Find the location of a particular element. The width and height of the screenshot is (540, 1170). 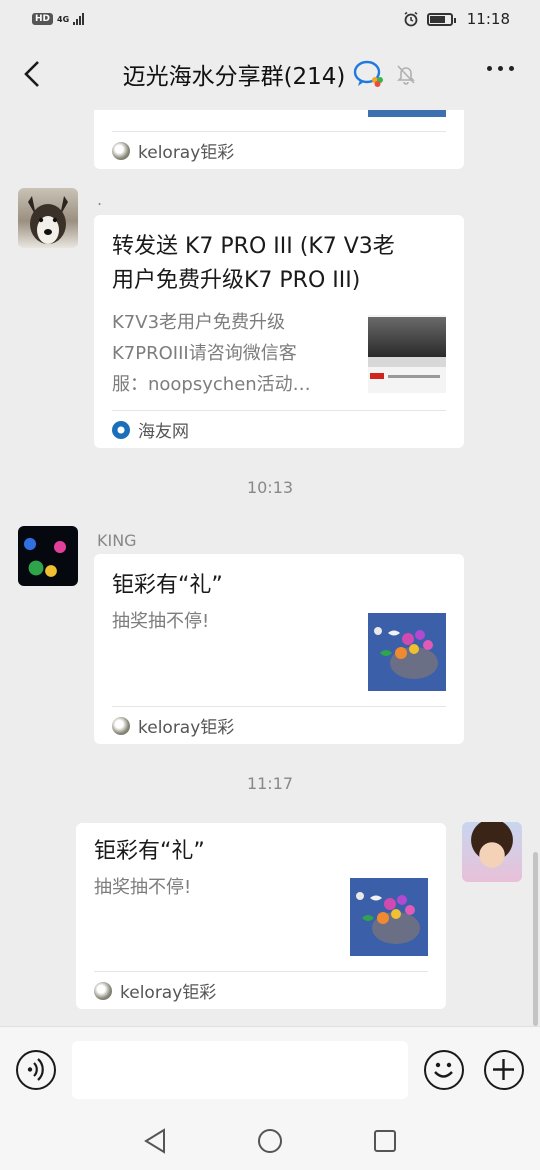

sender-name: . is located at coordinates (100, 199).